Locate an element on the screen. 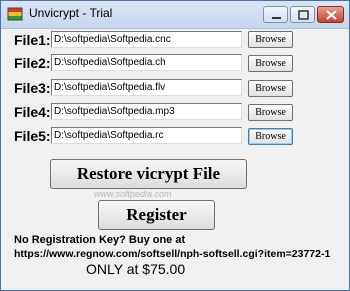 This screenshot has height=291, width=350. file5-browse-button: Browse is located at coordinates (270, 136).